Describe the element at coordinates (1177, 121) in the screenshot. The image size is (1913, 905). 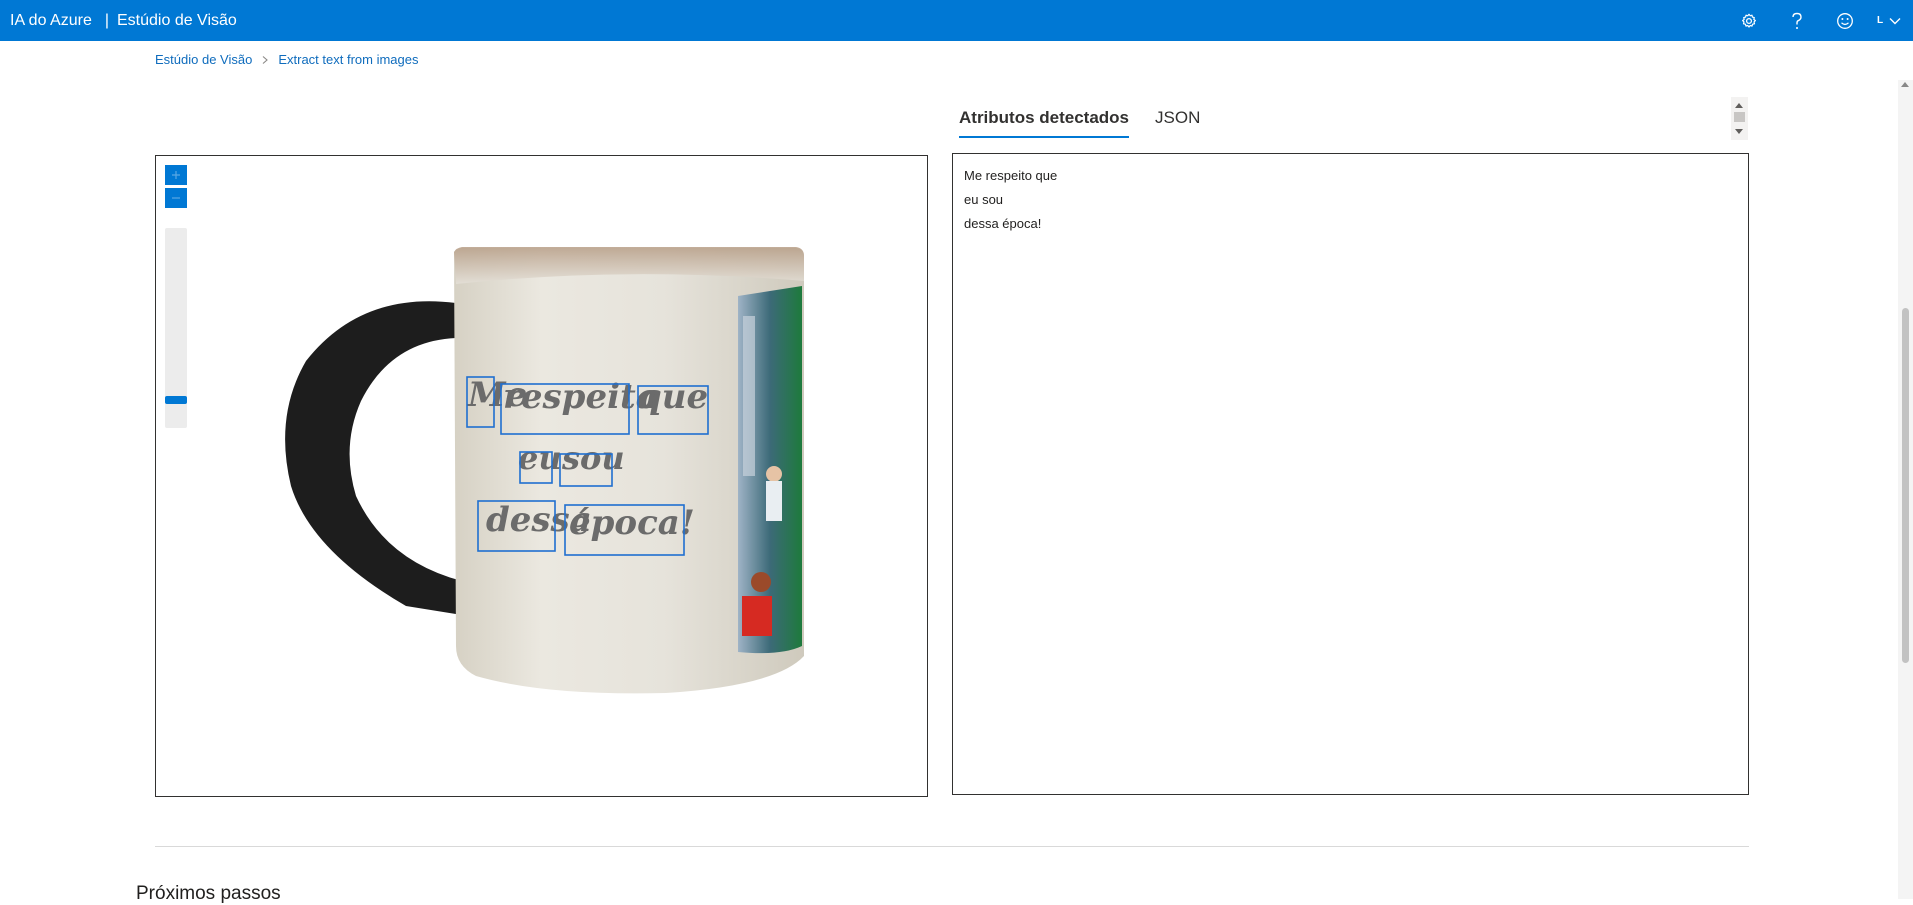
I see `tab-json: JSON` at that location.